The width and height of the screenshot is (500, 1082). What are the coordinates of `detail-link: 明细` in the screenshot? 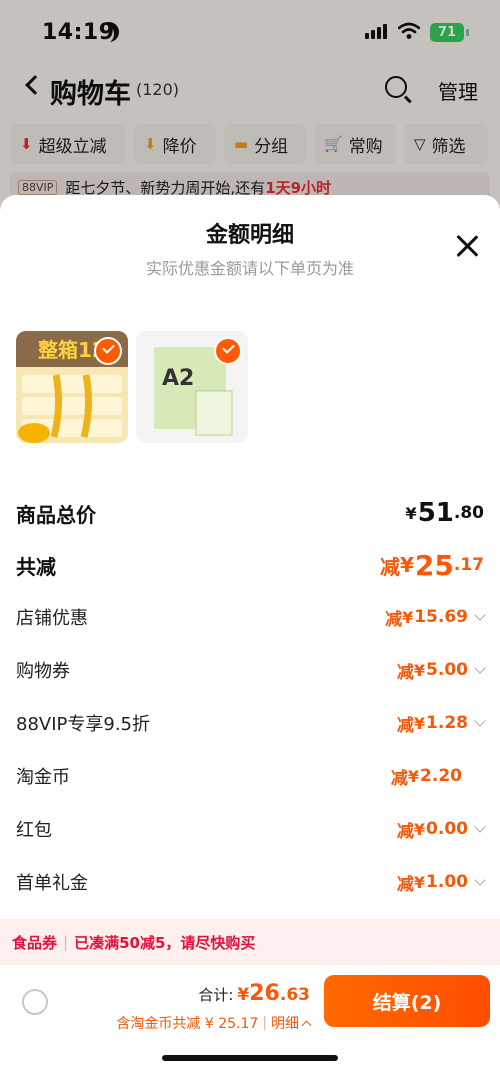 It's located at (285, 1023).